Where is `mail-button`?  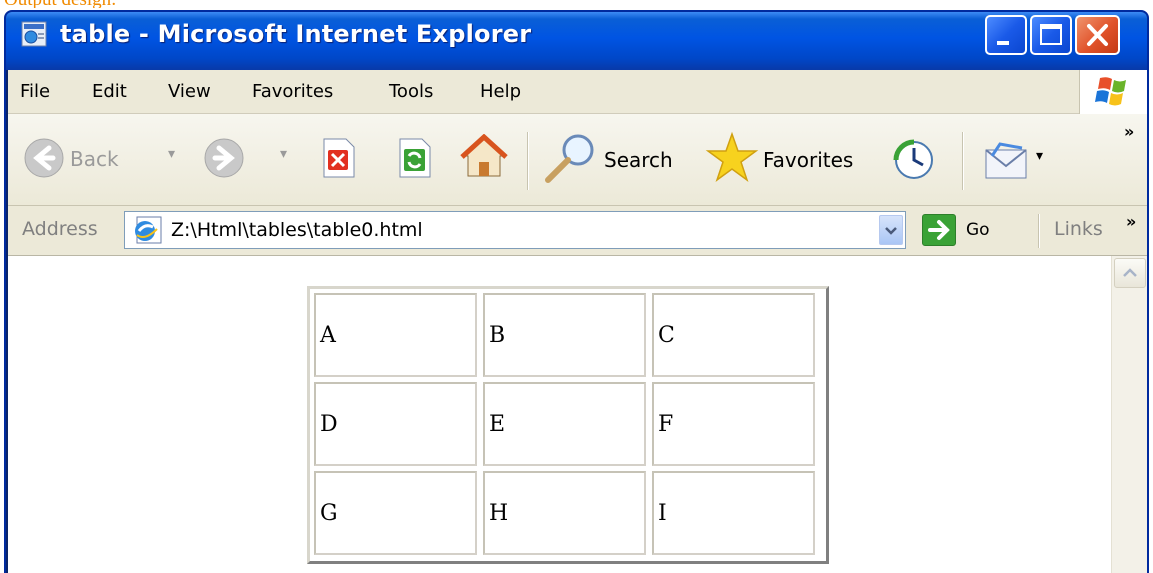
mail-button is located at coordinates (1007, 161).